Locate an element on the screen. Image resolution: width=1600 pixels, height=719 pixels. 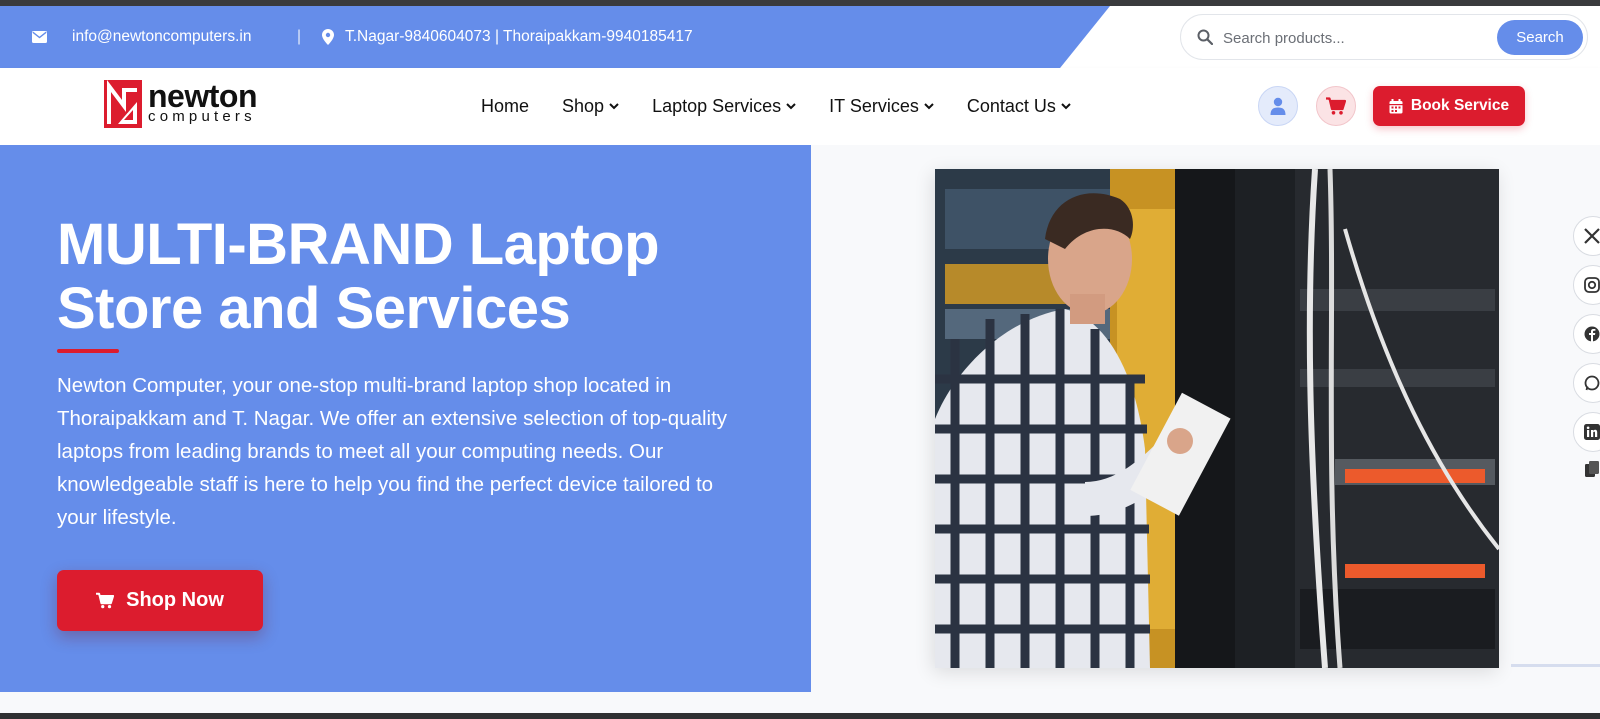
facebook-icon is located at coordinates (1592, 334).